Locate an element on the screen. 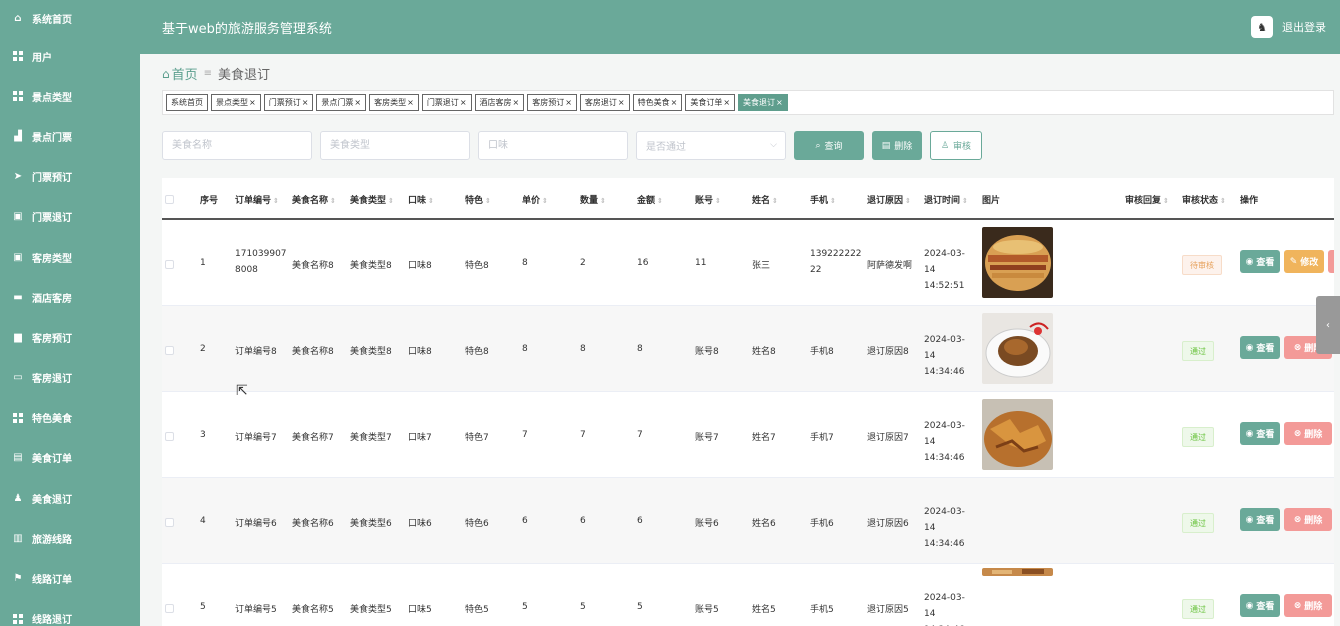 The height and width of the screenshot is (626, 1340). column-header: 审核状态 ⇕ is located at coordinates (1204, 199).